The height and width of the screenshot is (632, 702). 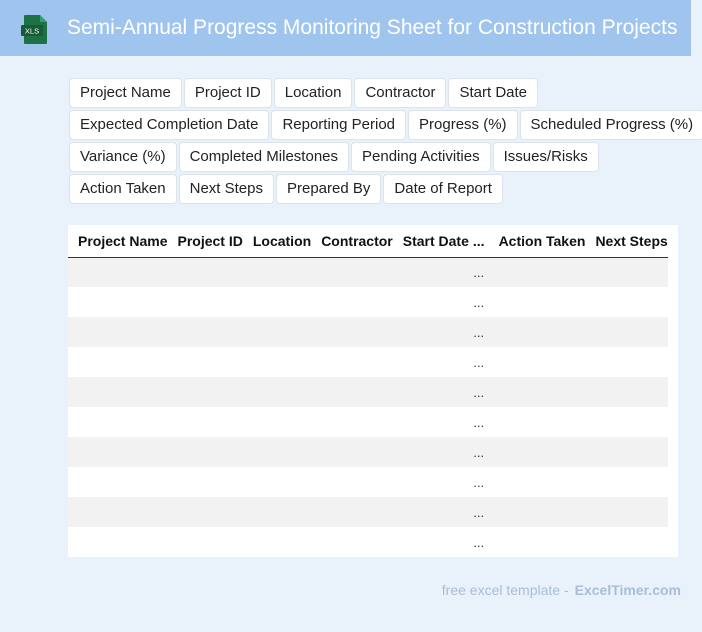 What do you see at coordinates (421, 157) in the screenshot?
I see `tag-pending-activities: Pending Activities` at bounding box center [421, 157].